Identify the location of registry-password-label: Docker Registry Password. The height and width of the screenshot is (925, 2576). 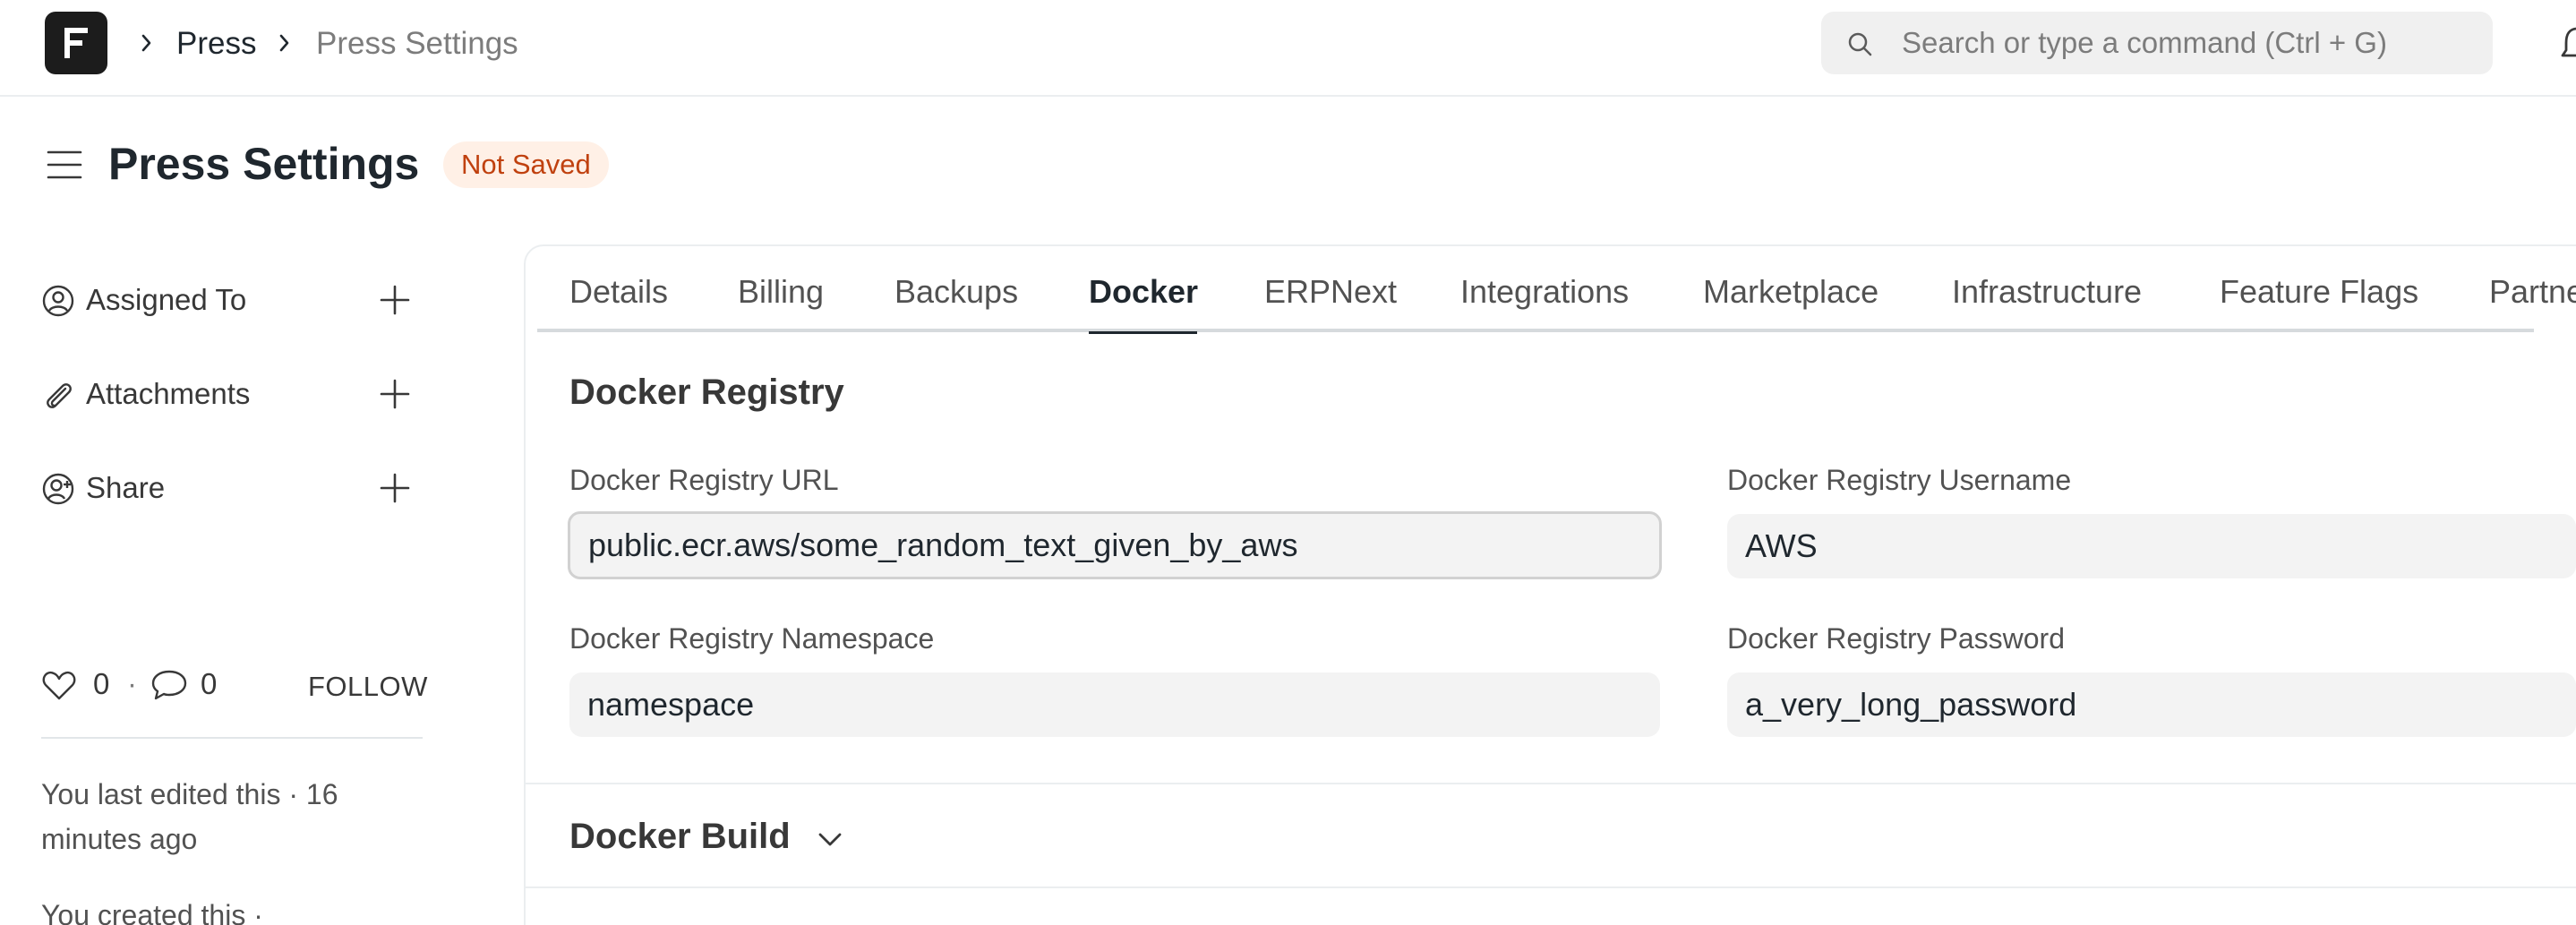
(1896, 638).